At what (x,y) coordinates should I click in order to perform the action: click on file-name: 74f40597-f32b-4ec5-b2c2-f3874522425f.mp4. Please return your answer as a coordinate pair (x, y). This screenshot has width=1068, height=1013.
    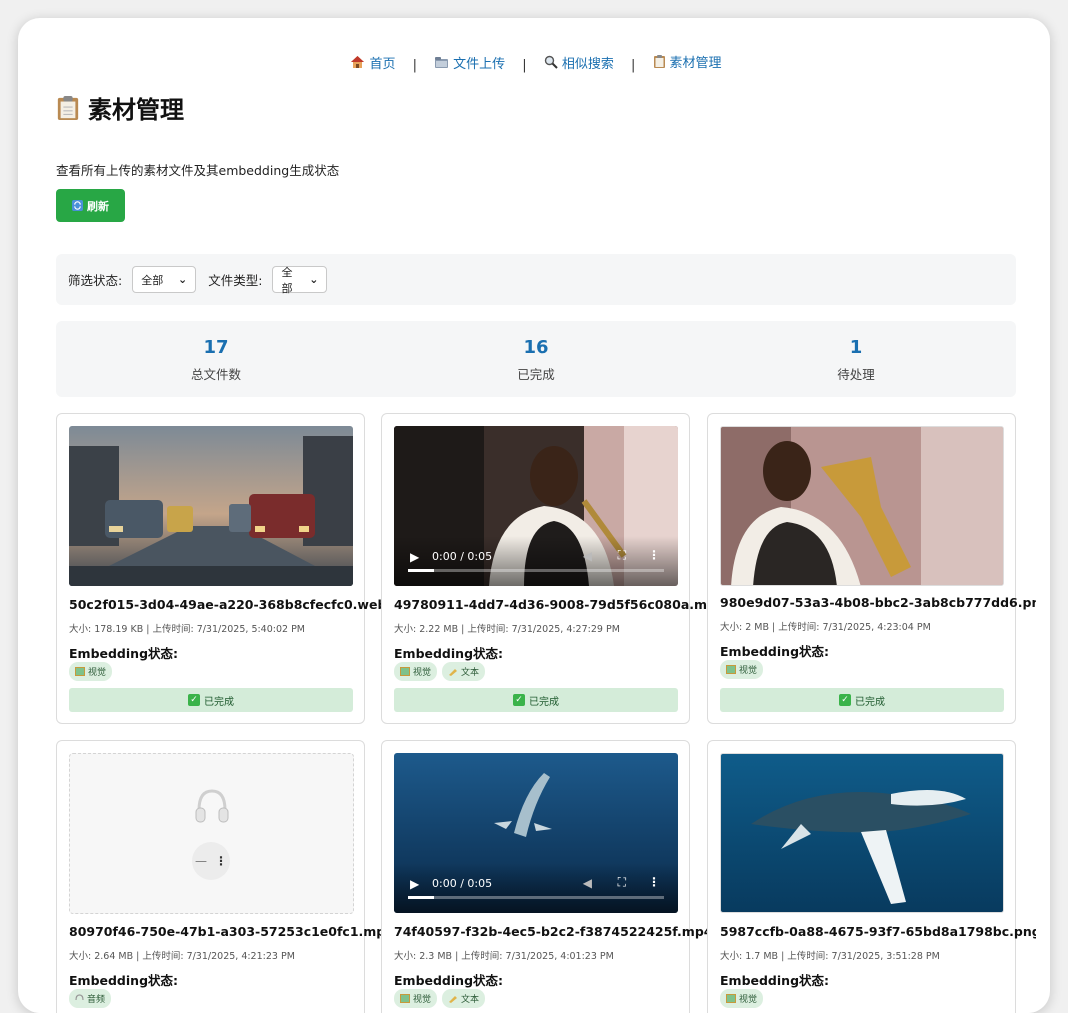
    Looking at the image, I should click on (553, 931).